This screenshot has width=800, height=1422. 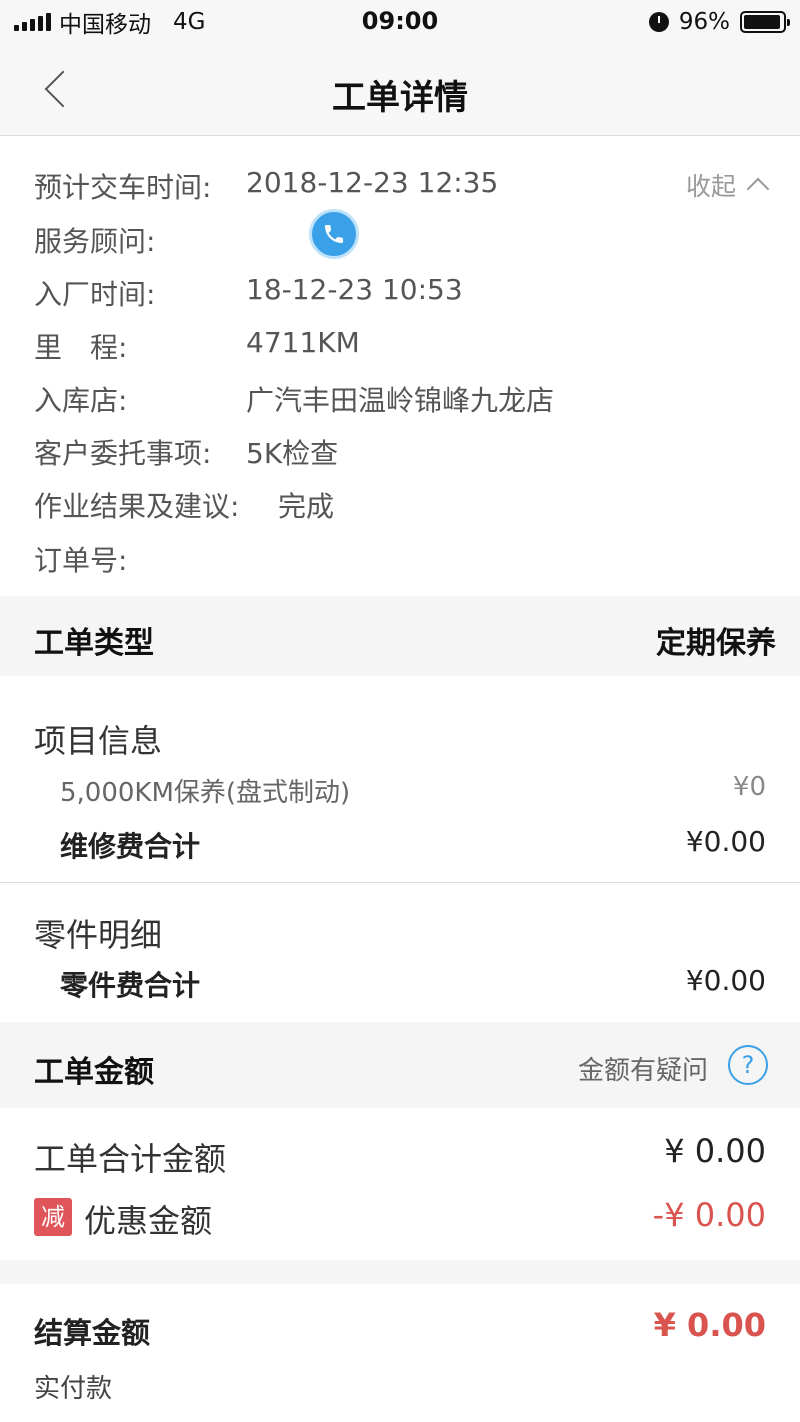 What do you see at coordinates (303, 342) in the screenshot?
I see `value-mileage: 4711KM` at bounding box center [303, 342].